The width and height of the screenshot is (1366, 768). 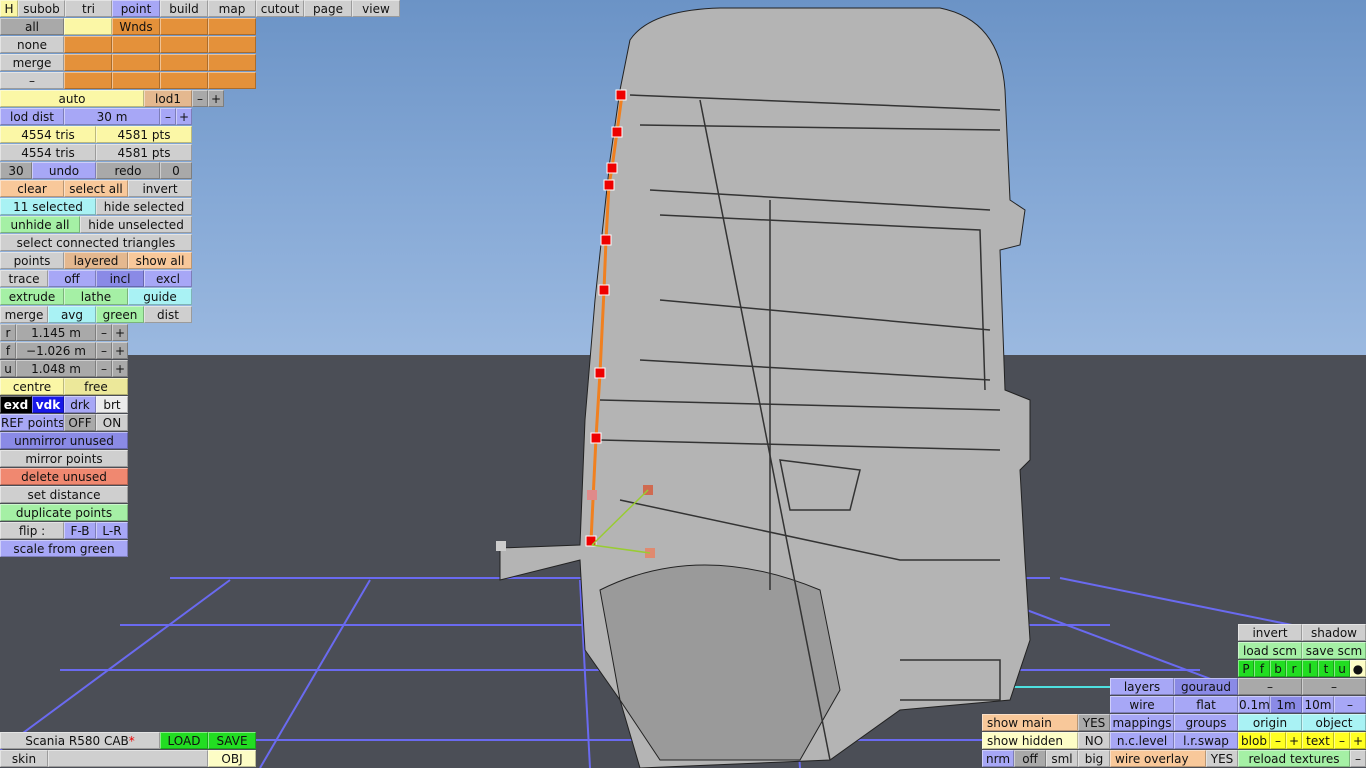 What do you see at coordinates (128, 170) in the screenshot?
I see `redo-button: redo` at bounding box center [128, 170].